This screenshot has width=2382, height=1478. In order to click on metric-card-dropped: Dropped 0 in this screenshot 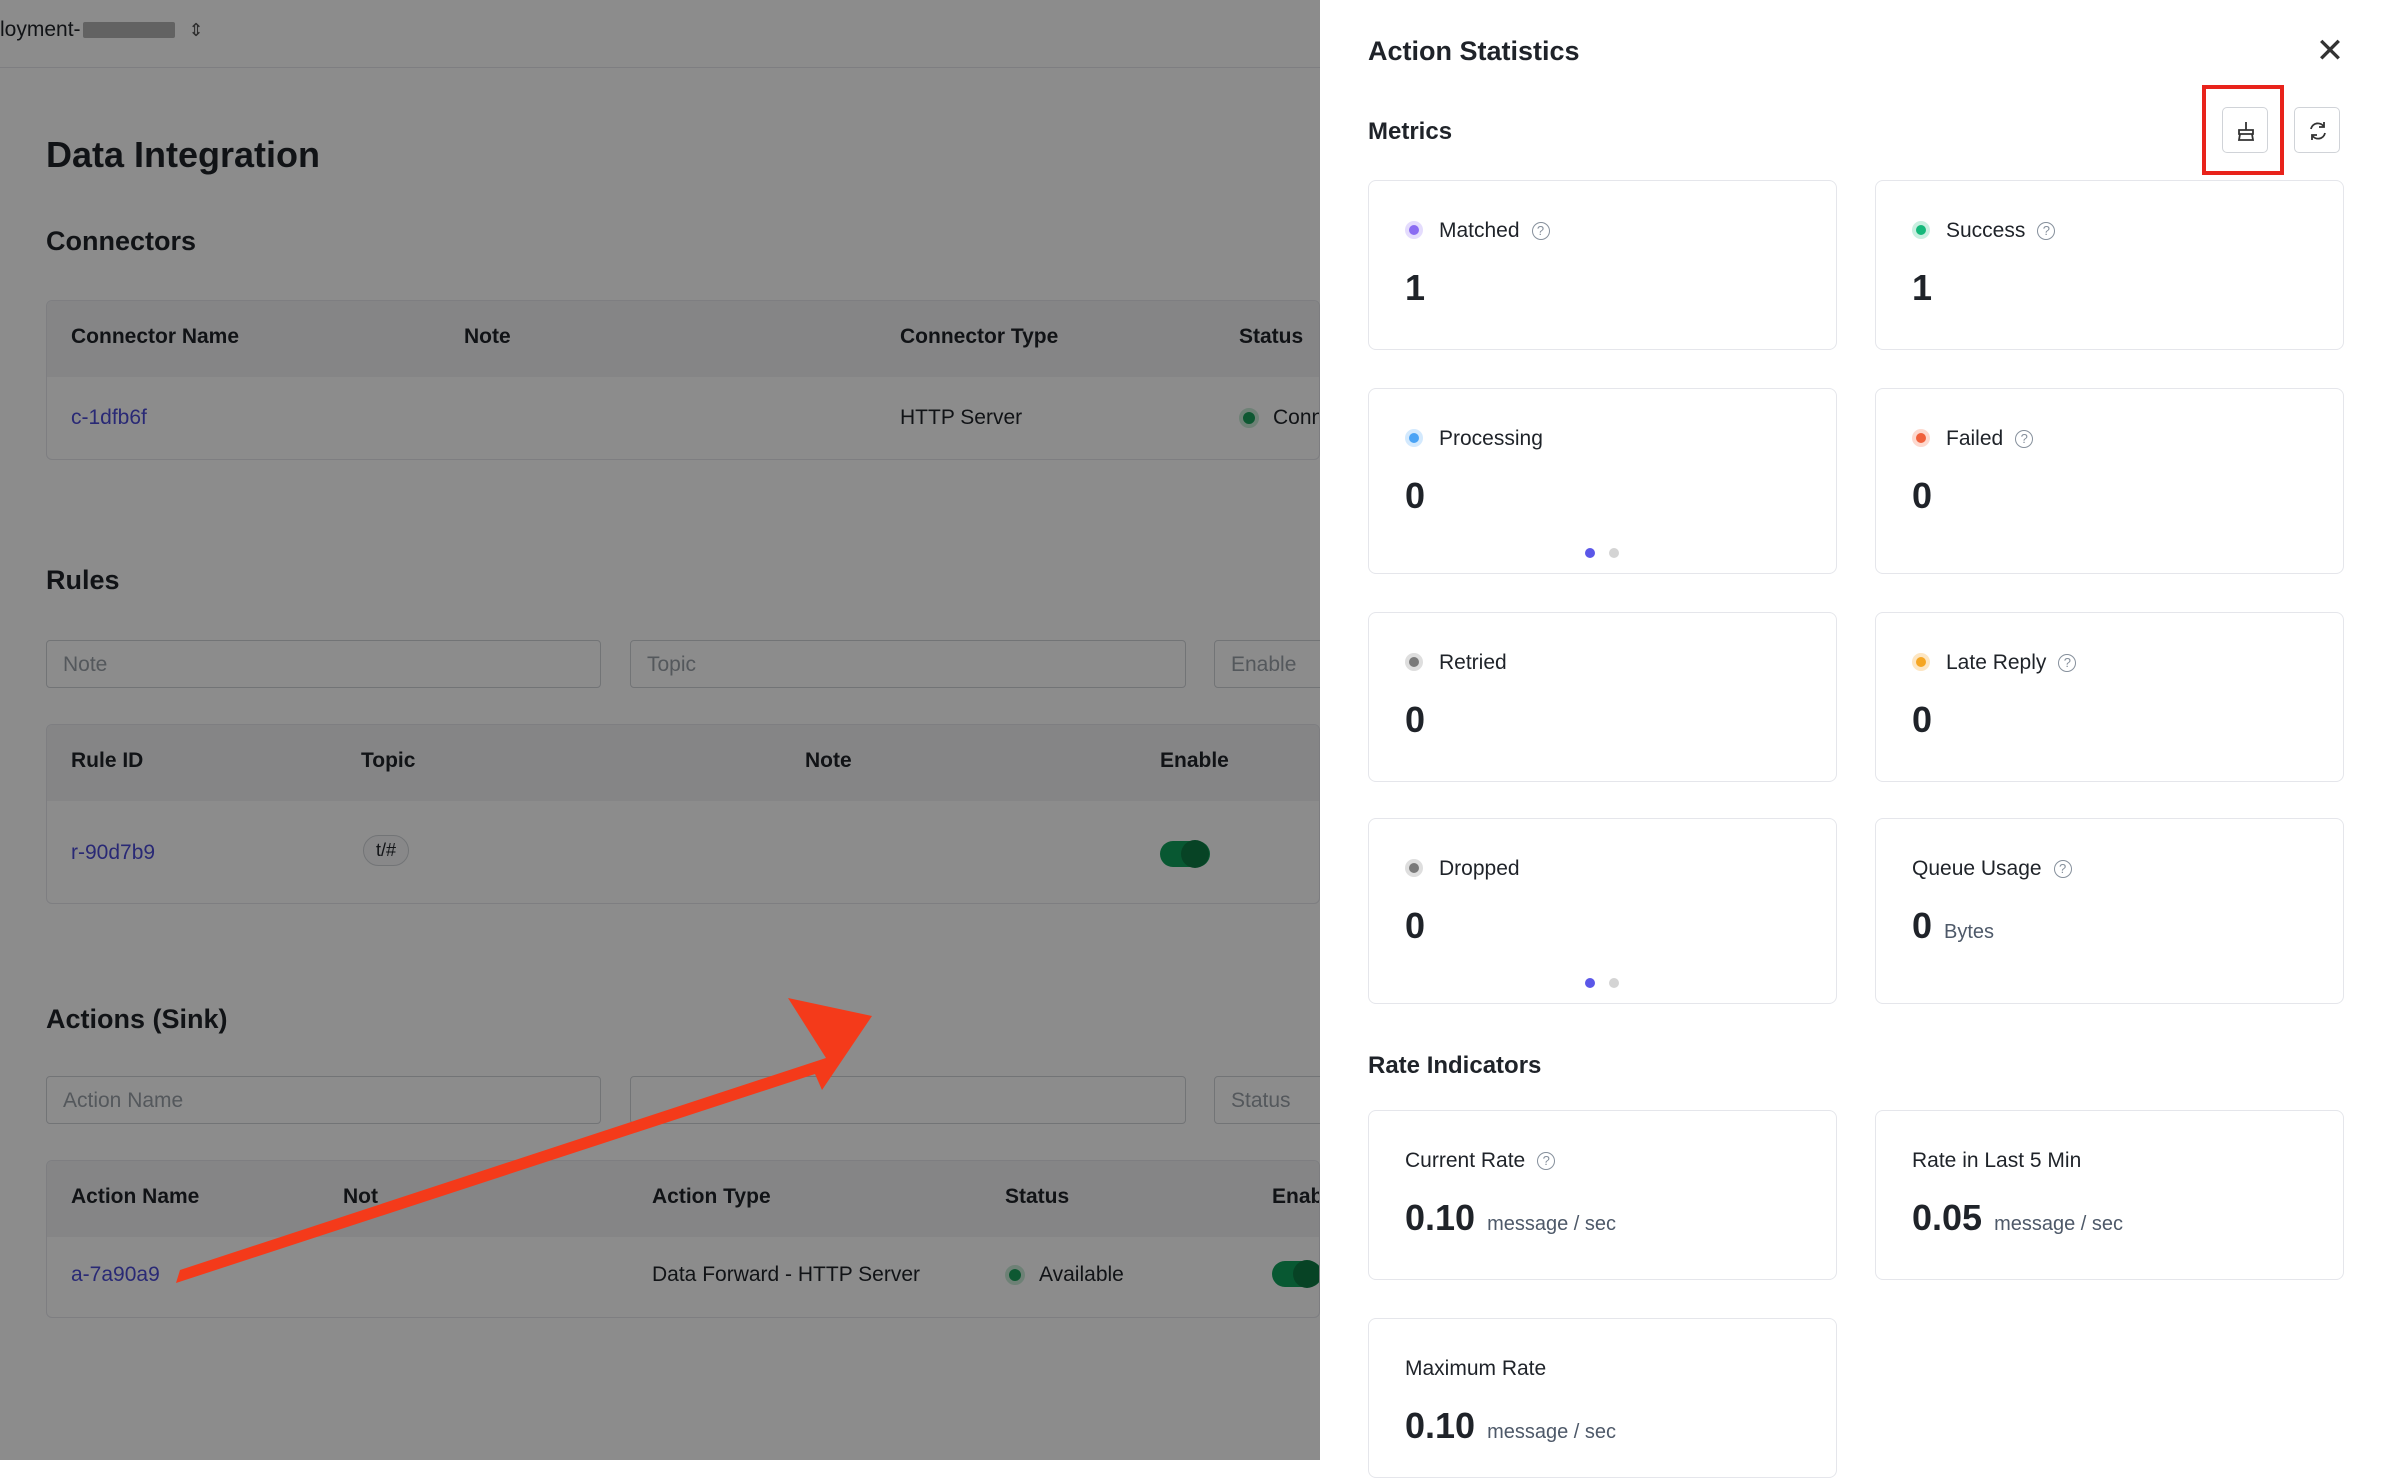, I will do `click(1602, 911)`.